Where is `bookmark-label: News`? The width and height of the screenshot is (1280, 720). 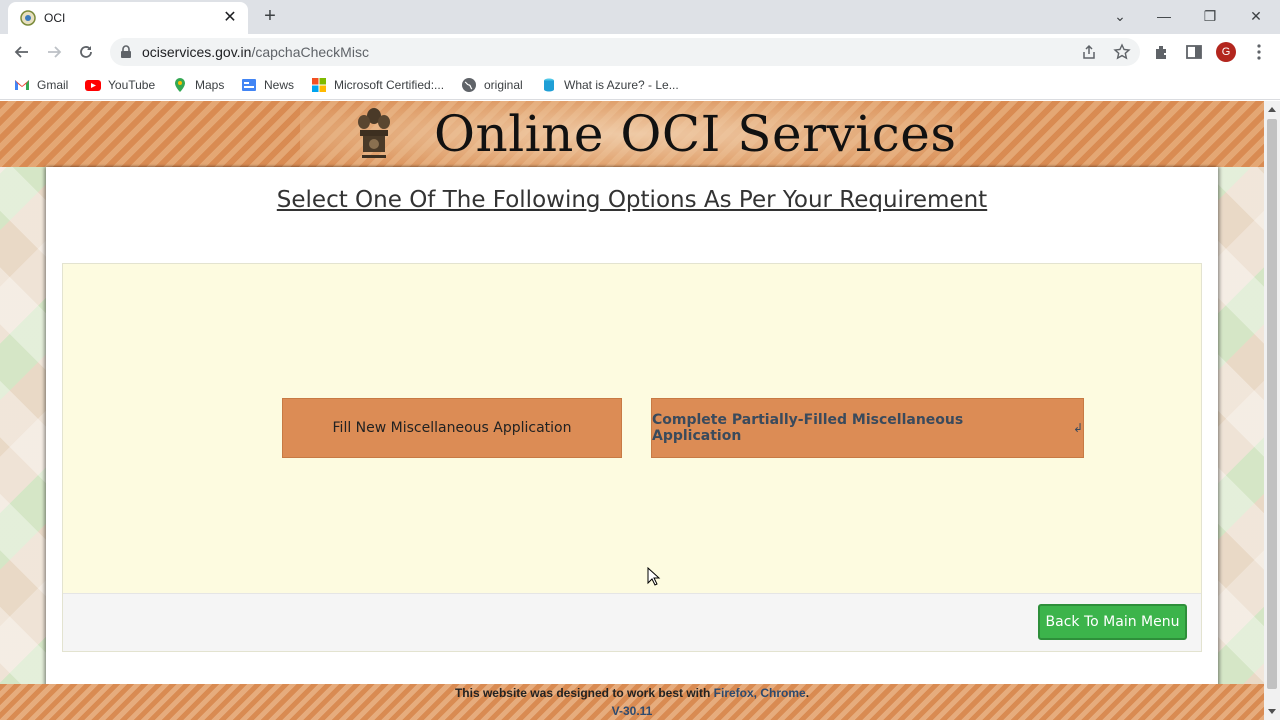
bookmark-label: News is located at coordinates (279, 85).